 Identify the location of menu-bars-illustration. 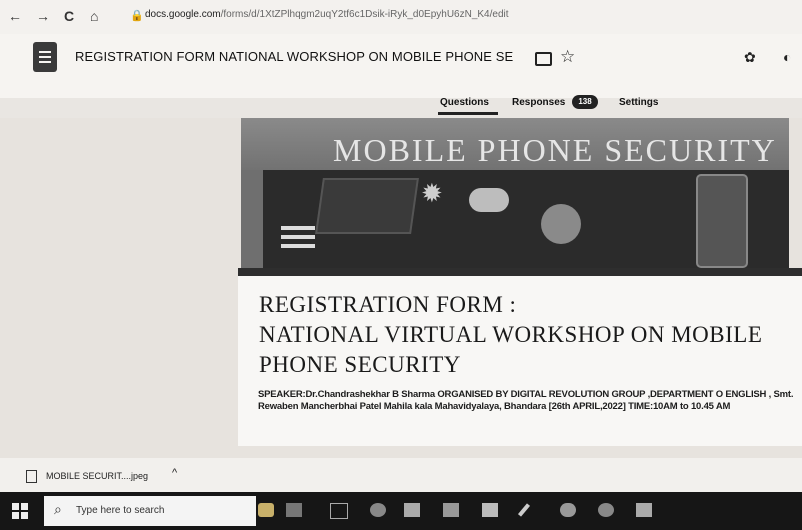
(298, 240).